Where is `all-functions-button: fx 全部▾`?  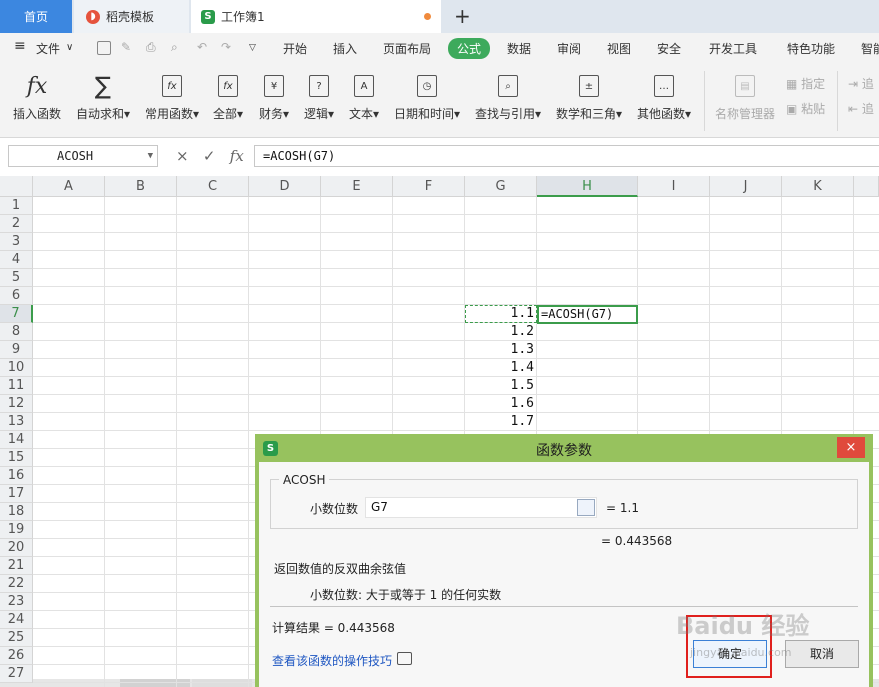 all-functions-button: fx 全部▾ is located at coordinates (228, 96).